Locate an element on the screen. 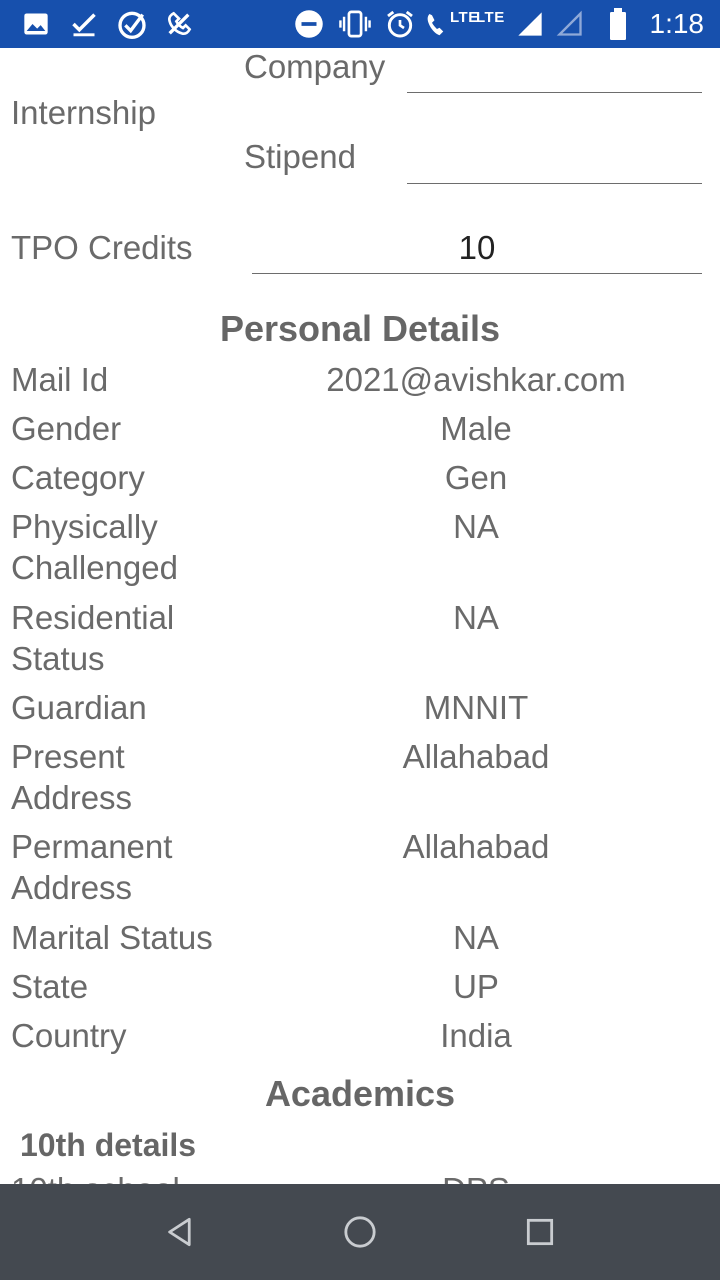 This screenshot has width=720, height=1280. lte-indicator: LTE is located at coordinates (464, 17).